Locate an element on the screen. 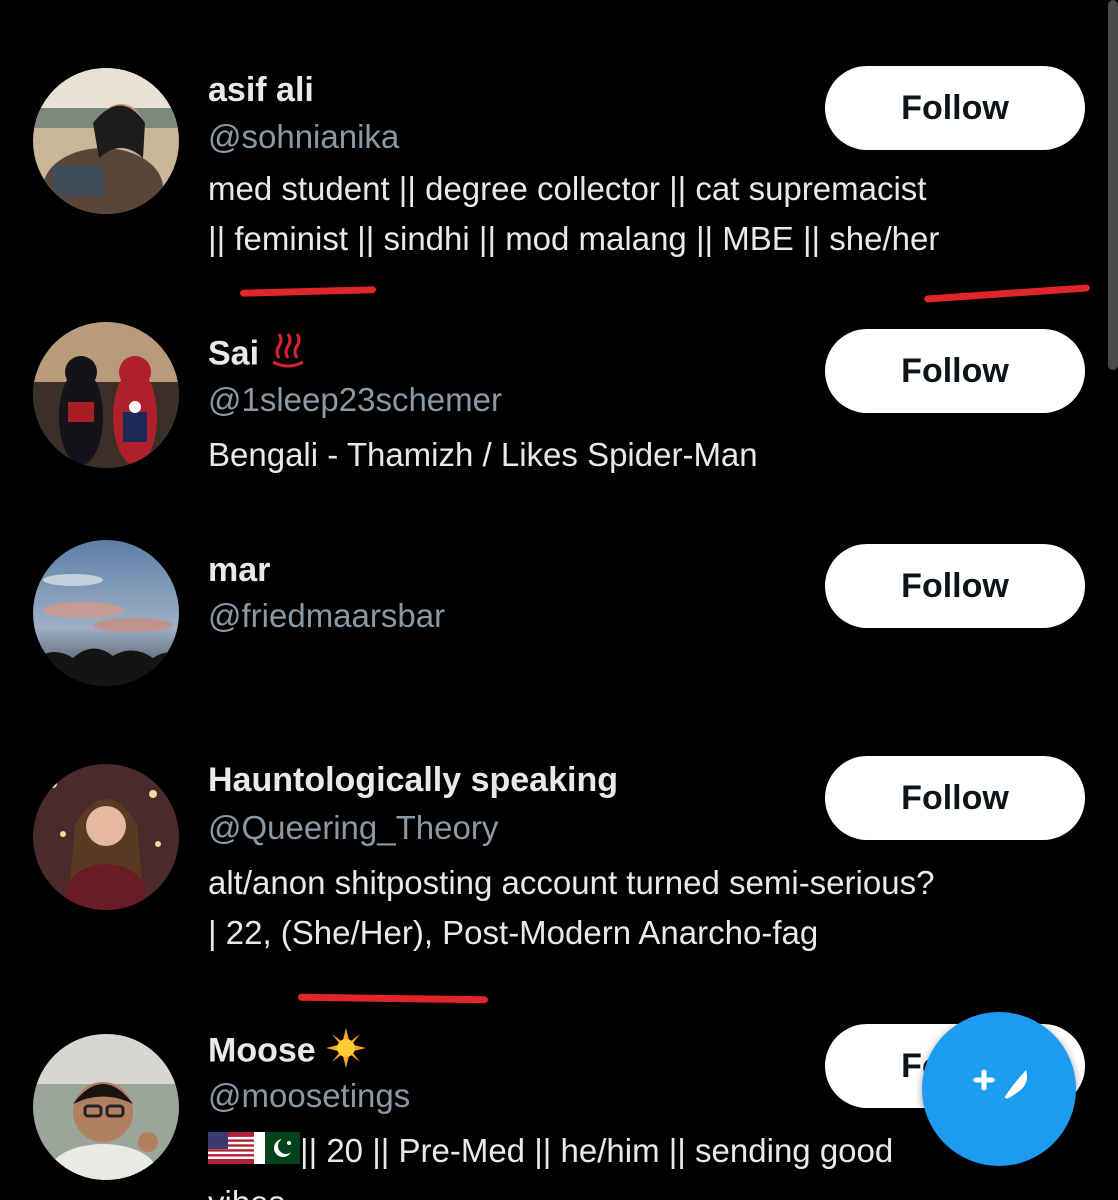 This screenshot has width=1118, height=1200. avatar-photo-man-icon is located at coordinates (106, 1107).